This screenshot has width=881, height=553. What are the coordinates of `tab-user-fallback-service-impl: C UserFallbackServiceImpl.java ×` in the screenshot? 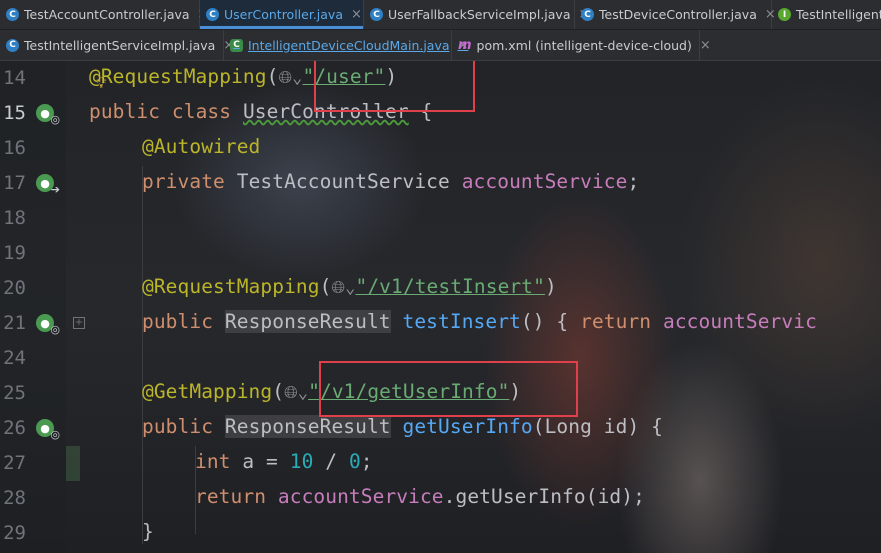 It's located at (476, 14).